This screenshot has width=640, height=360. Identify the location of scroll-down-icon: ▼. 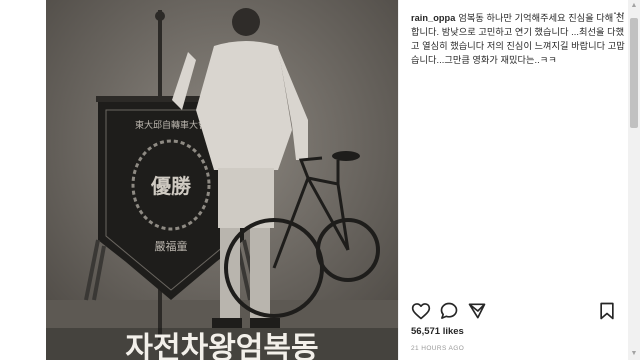
(634, 354).